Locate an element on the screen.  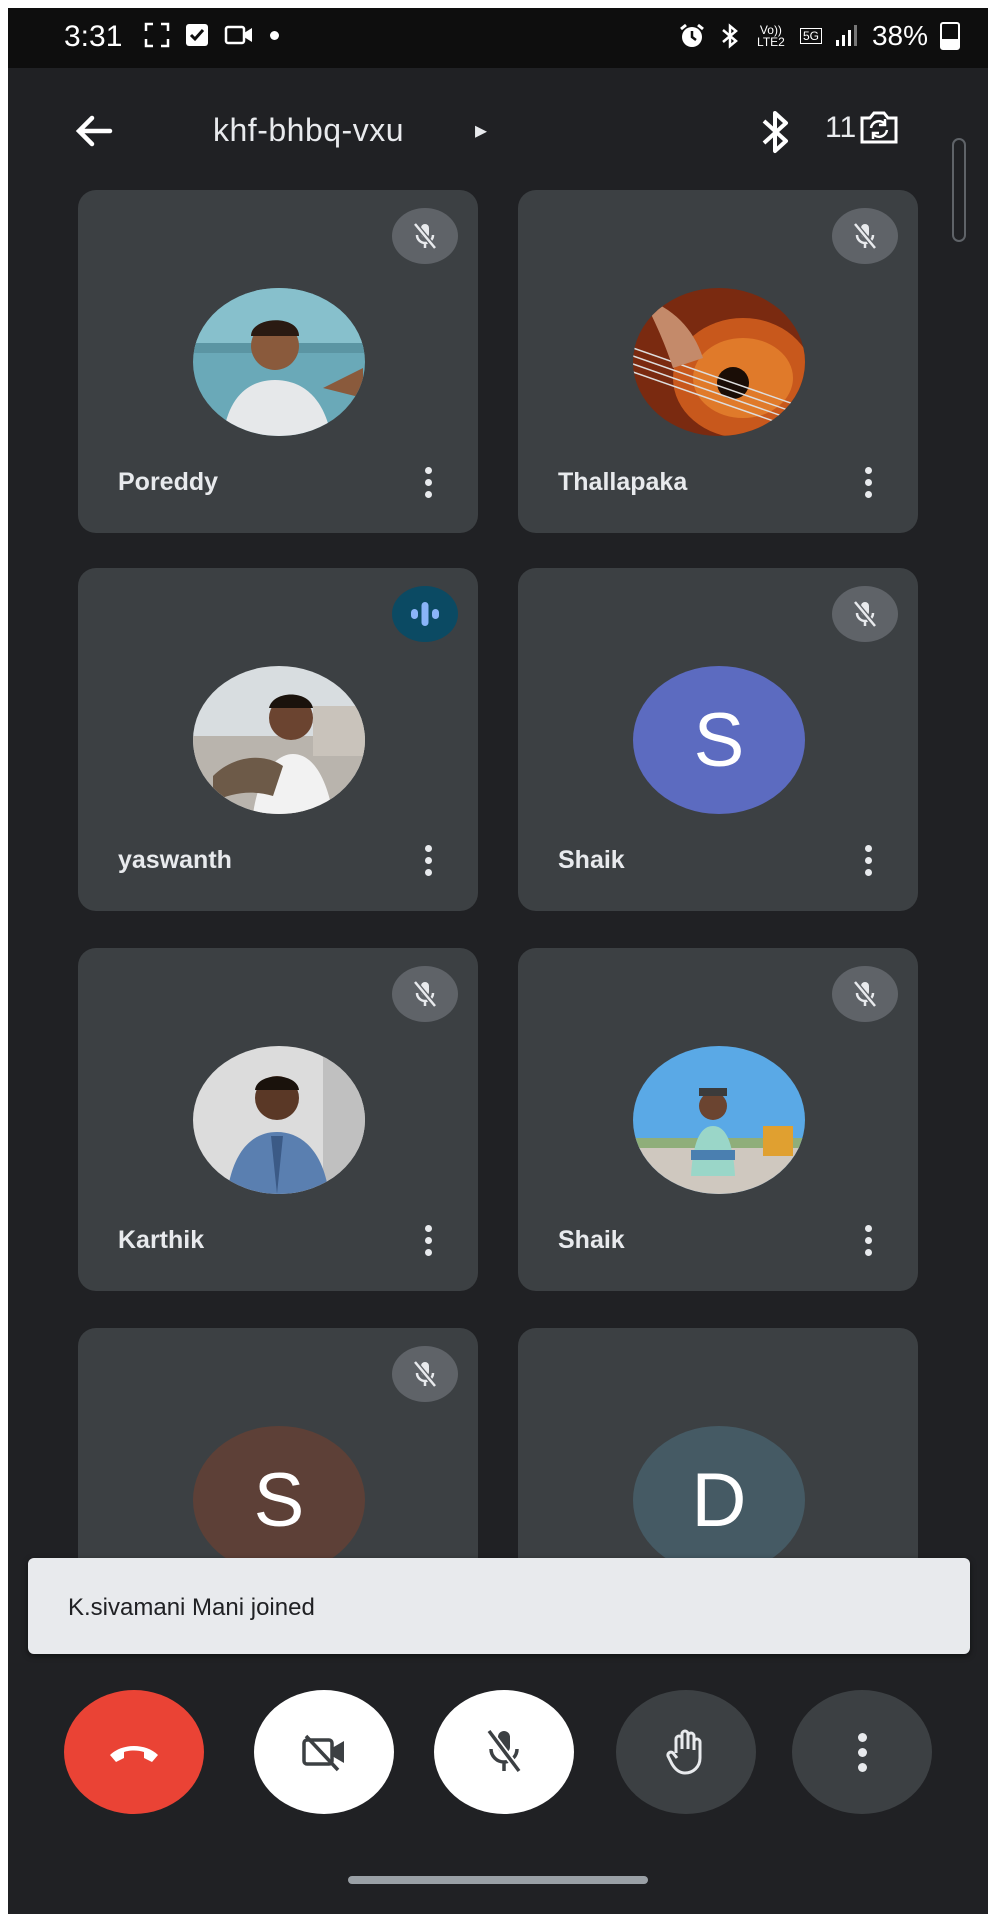
back-button is located at coordinates (94, 131).